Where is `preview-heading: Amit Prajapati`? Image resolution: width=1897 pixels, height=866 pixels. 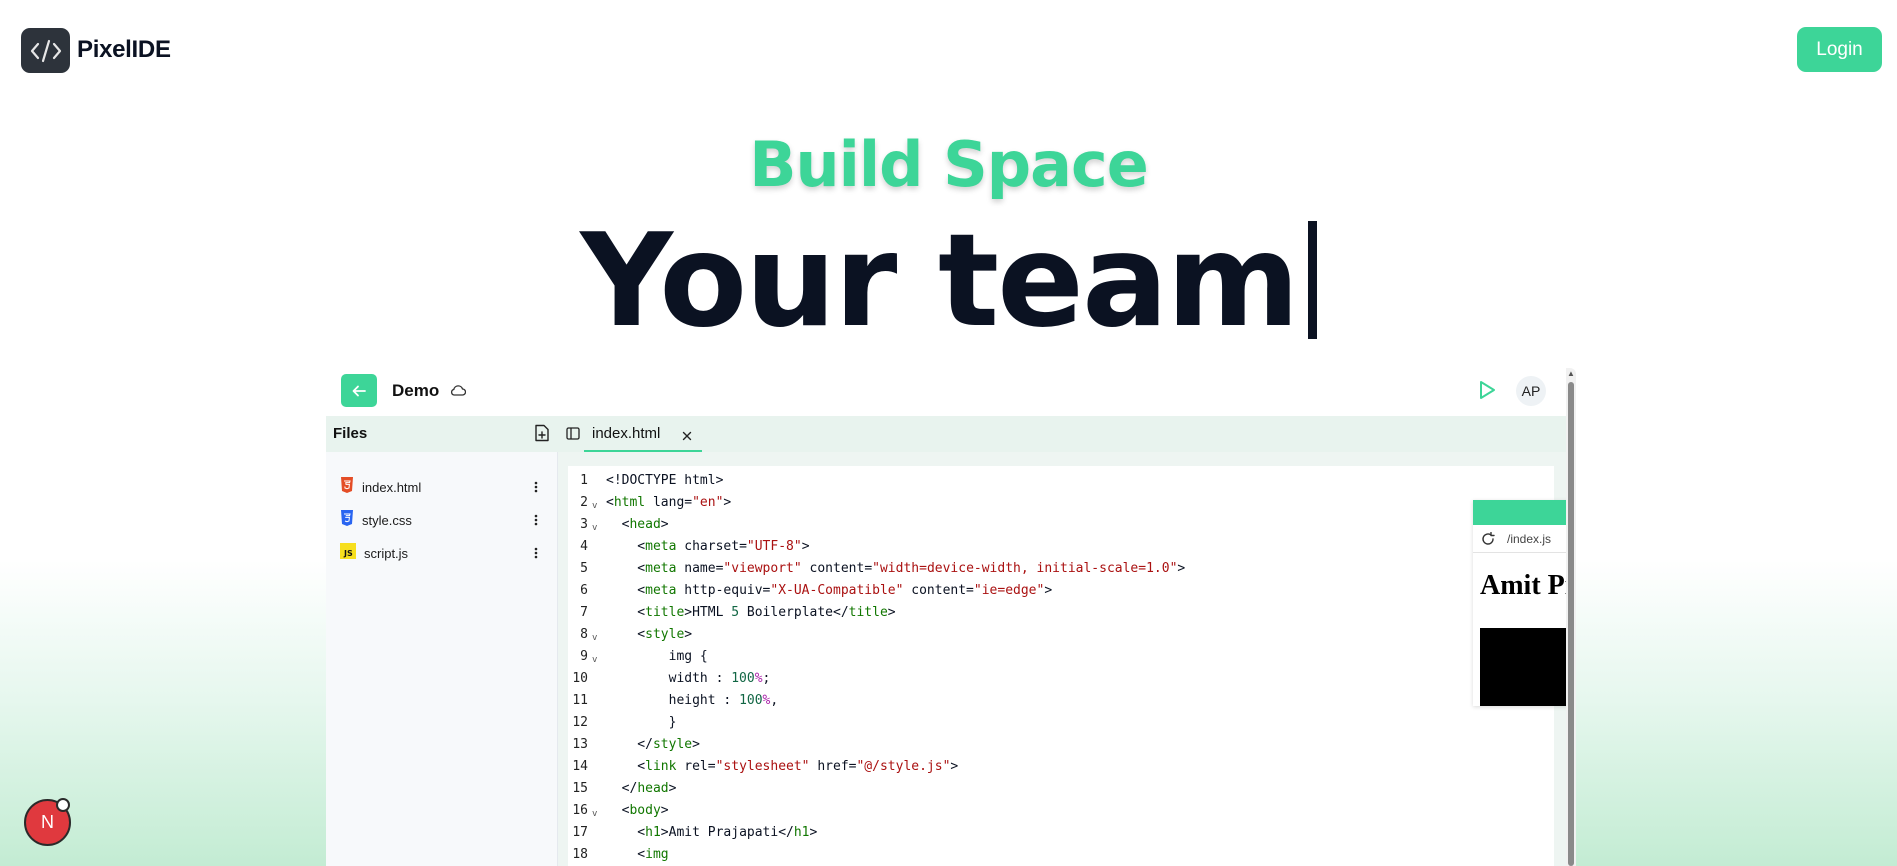 preview-heading: Amit Prajapati is located at coordinates (1528, 585).